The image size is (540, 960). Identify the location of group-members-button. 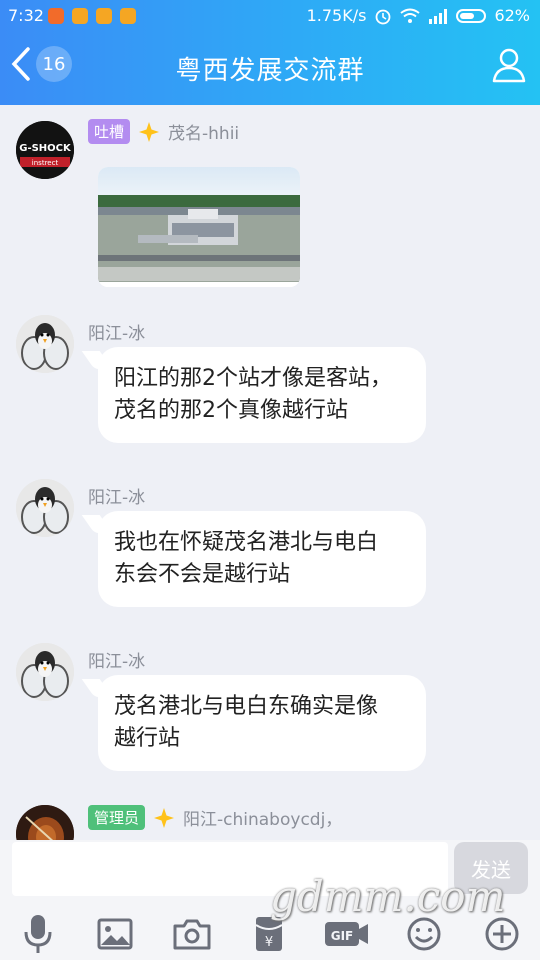
(509, 67).